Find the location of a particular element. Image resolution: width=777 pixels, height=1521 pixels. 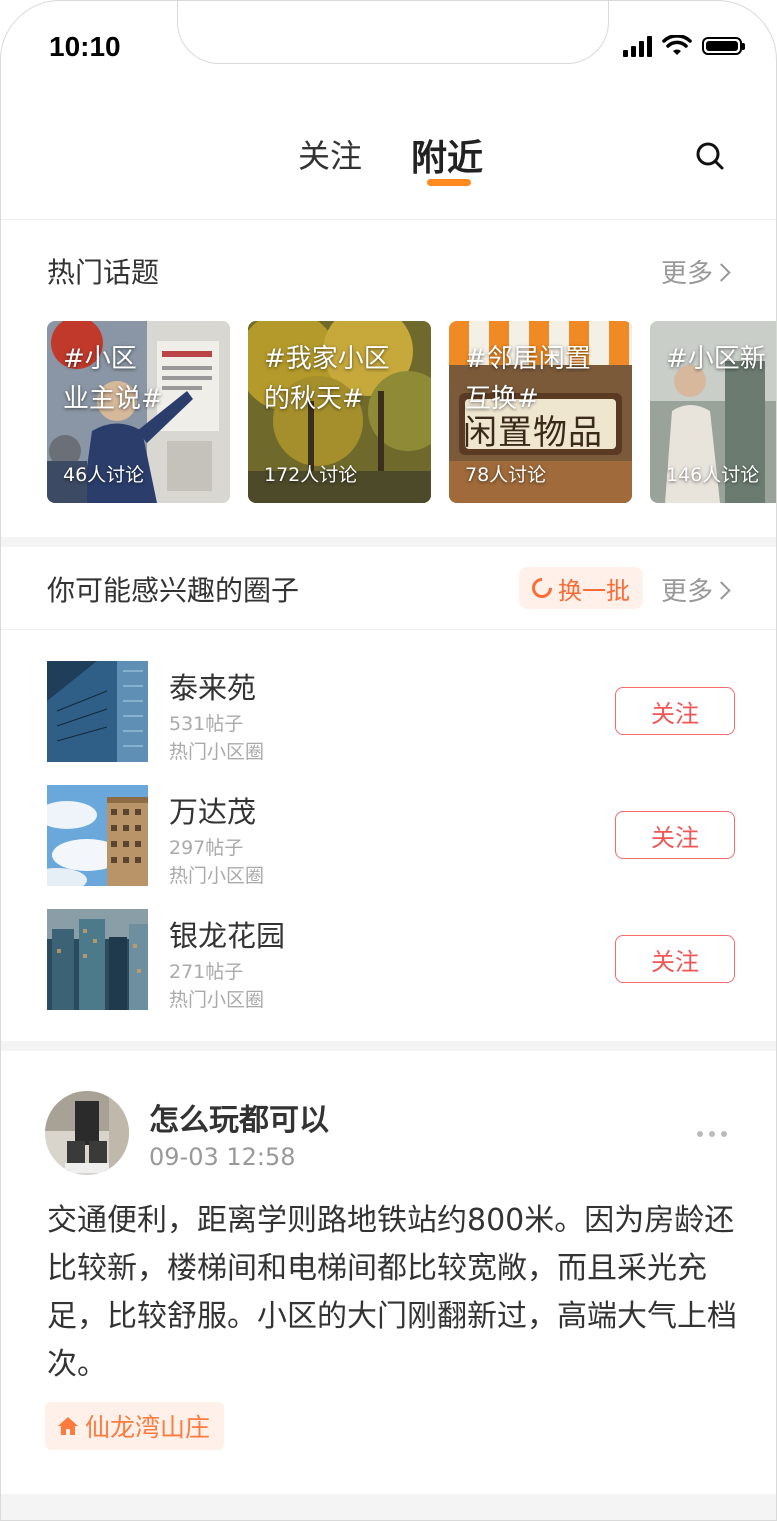

circle-post-count: 297帖子 is located at coordinates (206, 848).